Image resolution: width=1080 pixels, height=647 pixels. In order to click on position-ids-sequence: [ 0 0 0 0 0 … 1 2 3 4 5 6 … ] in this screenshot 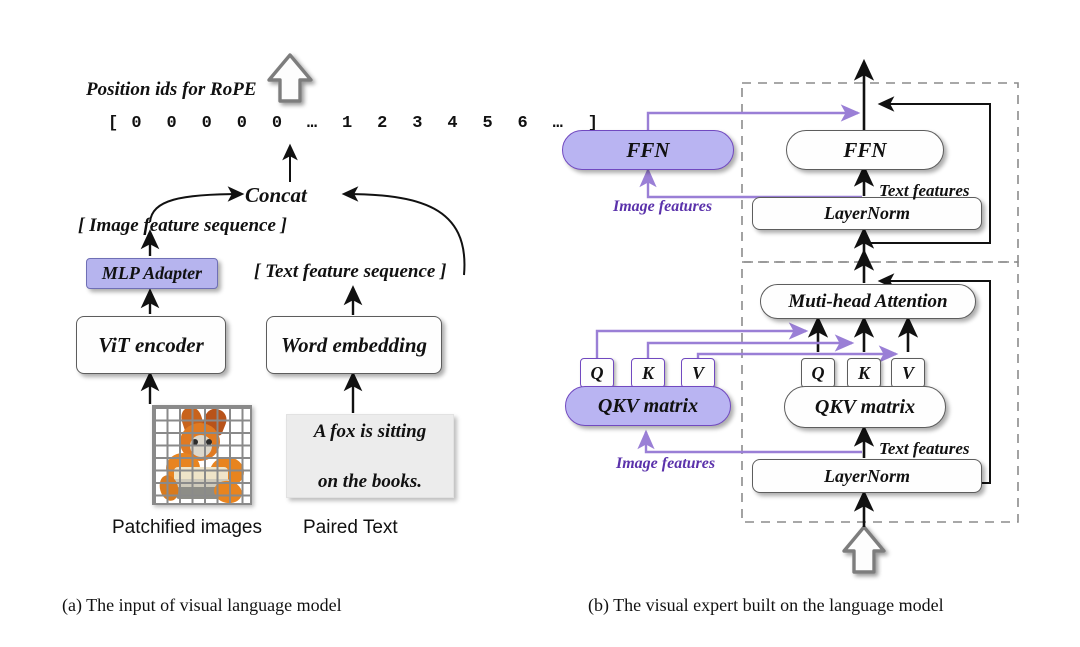, I will do `click(354, 123)`.